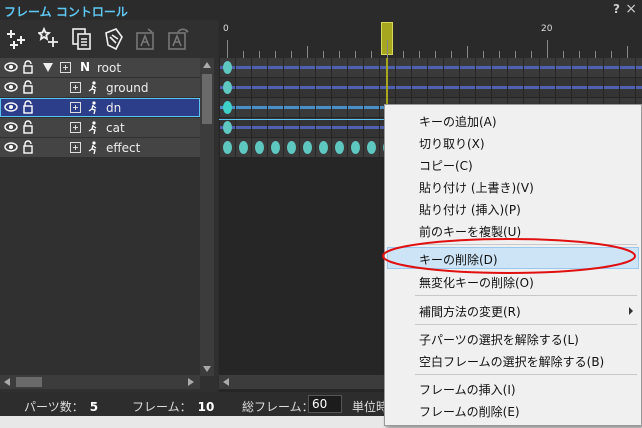  Describe the element at coordinates (511, 361) in the screenshot. I see `menu-item-deselect-blank-frames: 空白フレームの選択を解除する(B)` at that location.